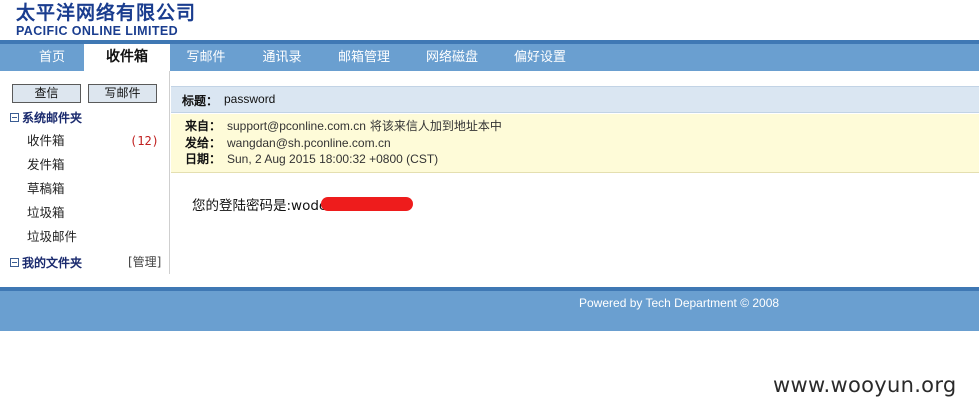  I want to click on to-row: 发给： wangdan@sh.pconline.com.cn, so click(288, 143).